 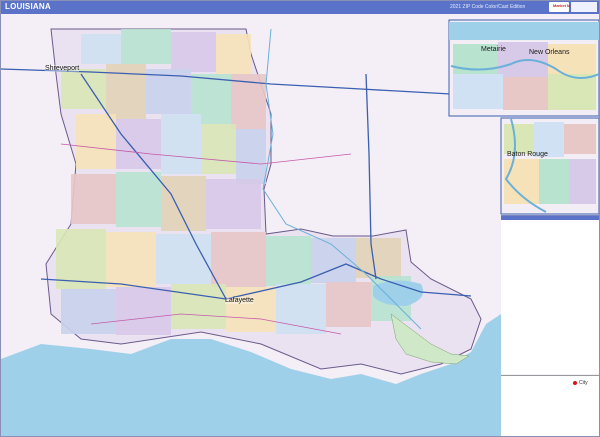 I want to click on zip-index-panel, so click(x=550, y=294).